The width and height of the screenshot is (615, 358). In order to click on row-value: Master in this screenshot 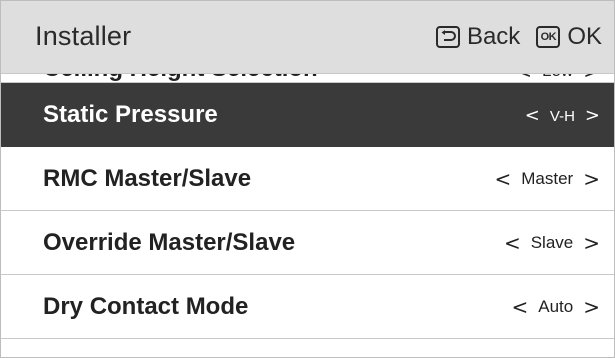, I will do `click(547, 178)`.